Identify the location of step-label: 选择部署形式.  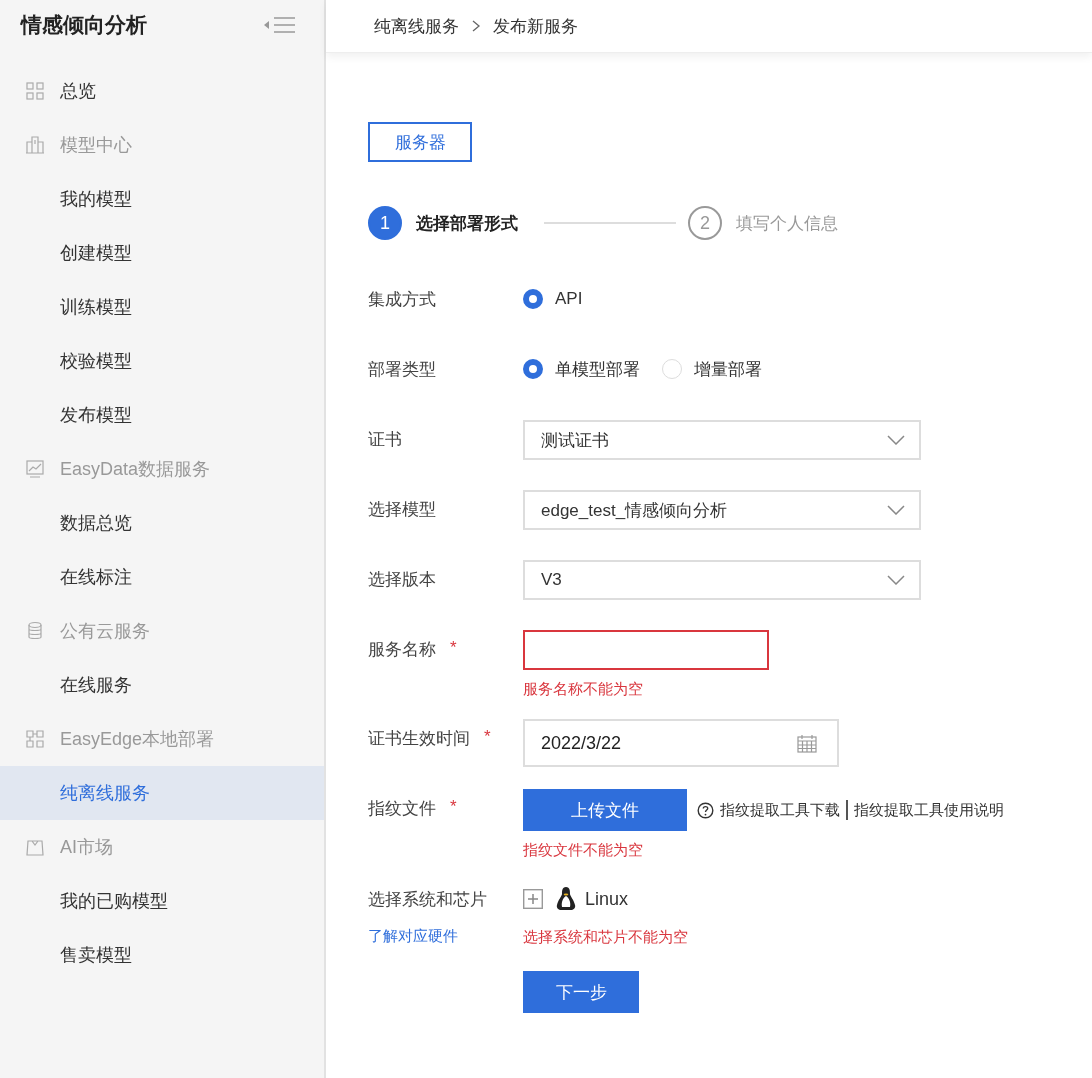
(467, 223).